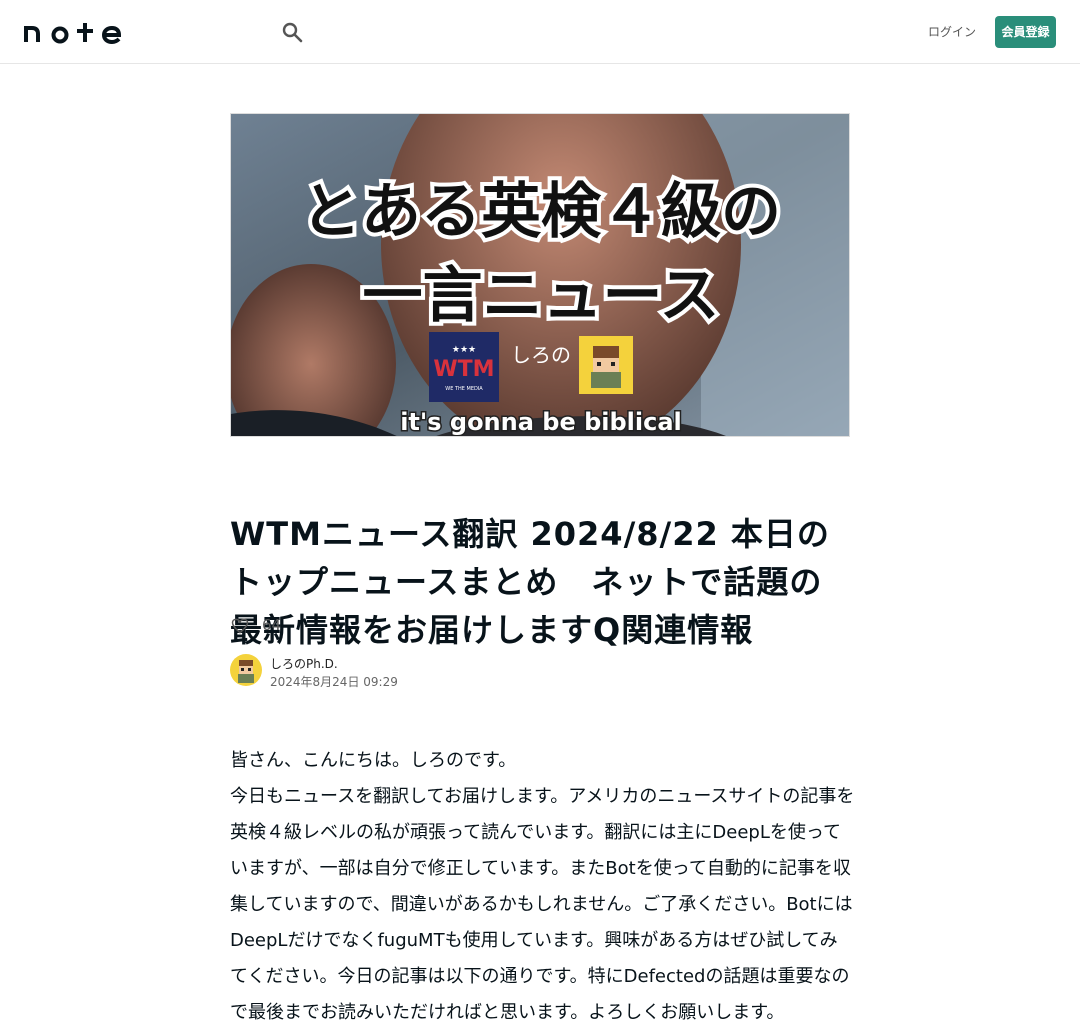  Describe the element at coordinates (430, 672) in the screenshot. I see `author-row: しろのPh.D. 2024年8月24日 09:29` at that location.